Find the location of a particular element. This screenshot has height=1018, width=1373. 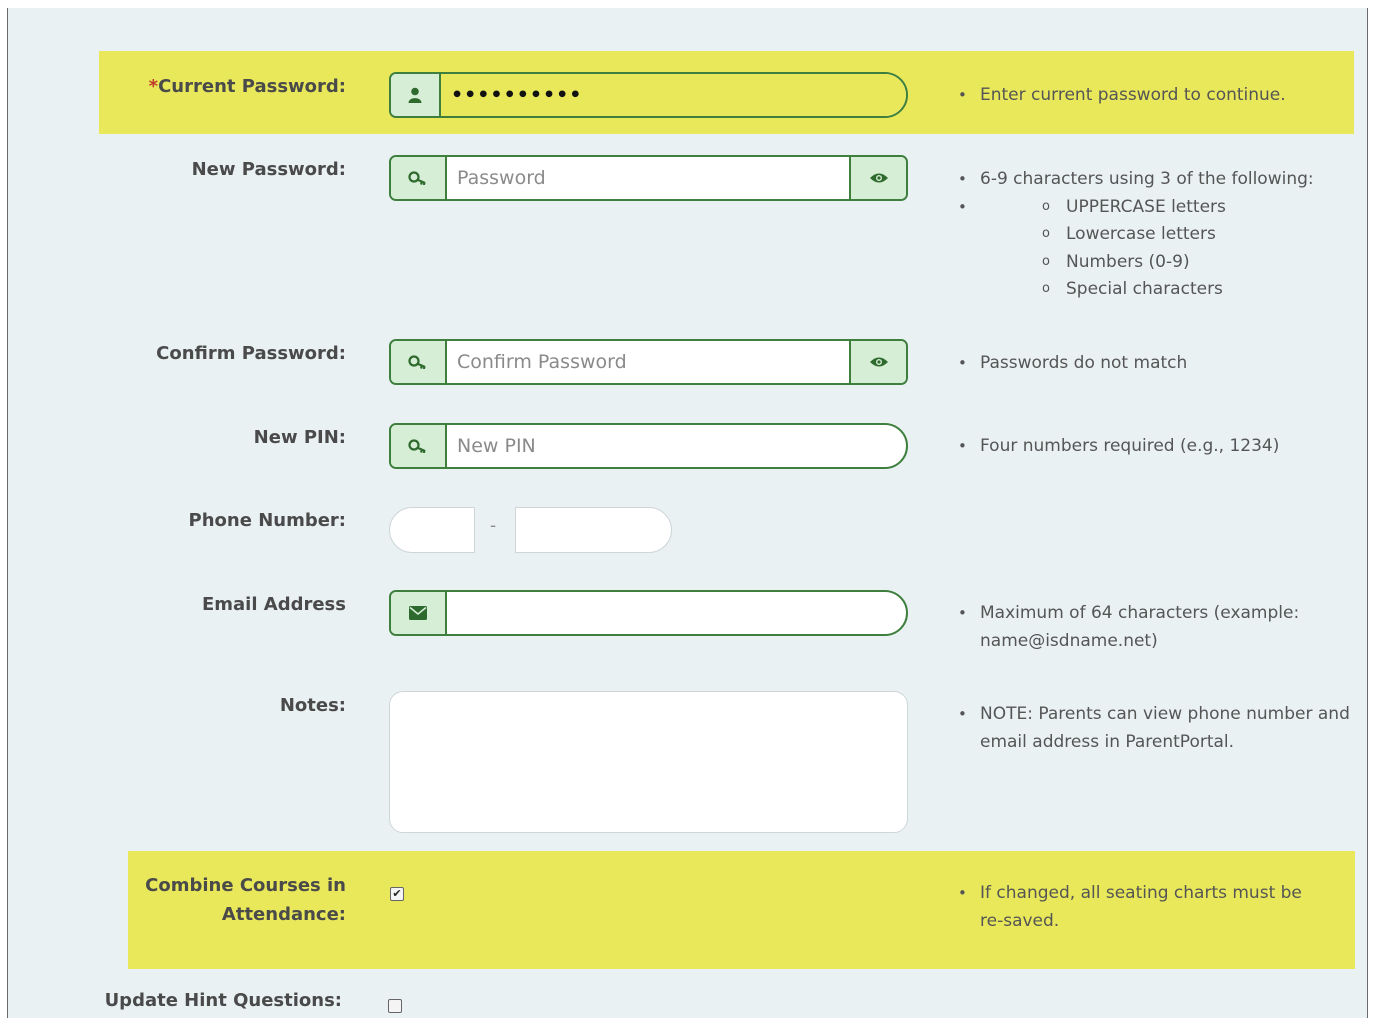

current-password-input: •••••••••• is located at coordinates (673, 95).